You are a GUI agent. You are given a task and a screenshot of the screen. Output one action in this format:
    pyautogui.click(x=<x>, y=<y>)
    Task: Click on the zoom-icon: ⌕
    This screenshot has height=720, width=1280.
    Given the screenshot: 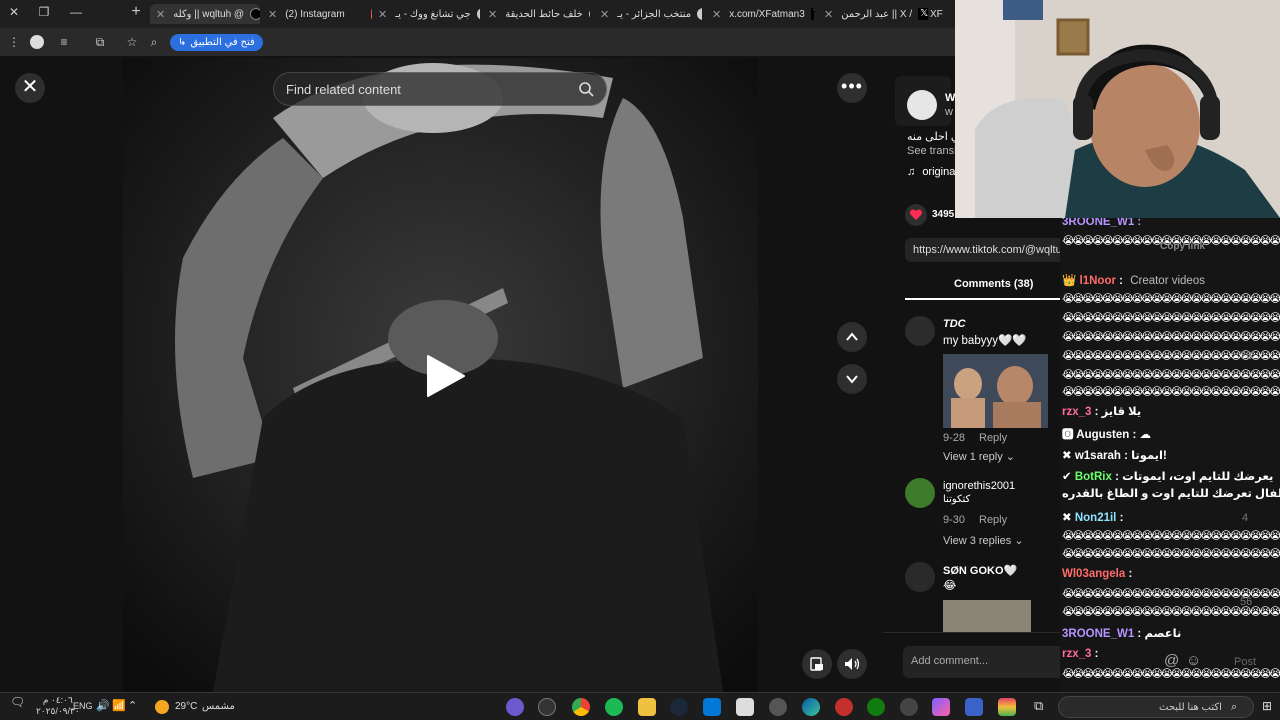 What is the action you would take?
    pyautogui.click(x=154, y=42)
    